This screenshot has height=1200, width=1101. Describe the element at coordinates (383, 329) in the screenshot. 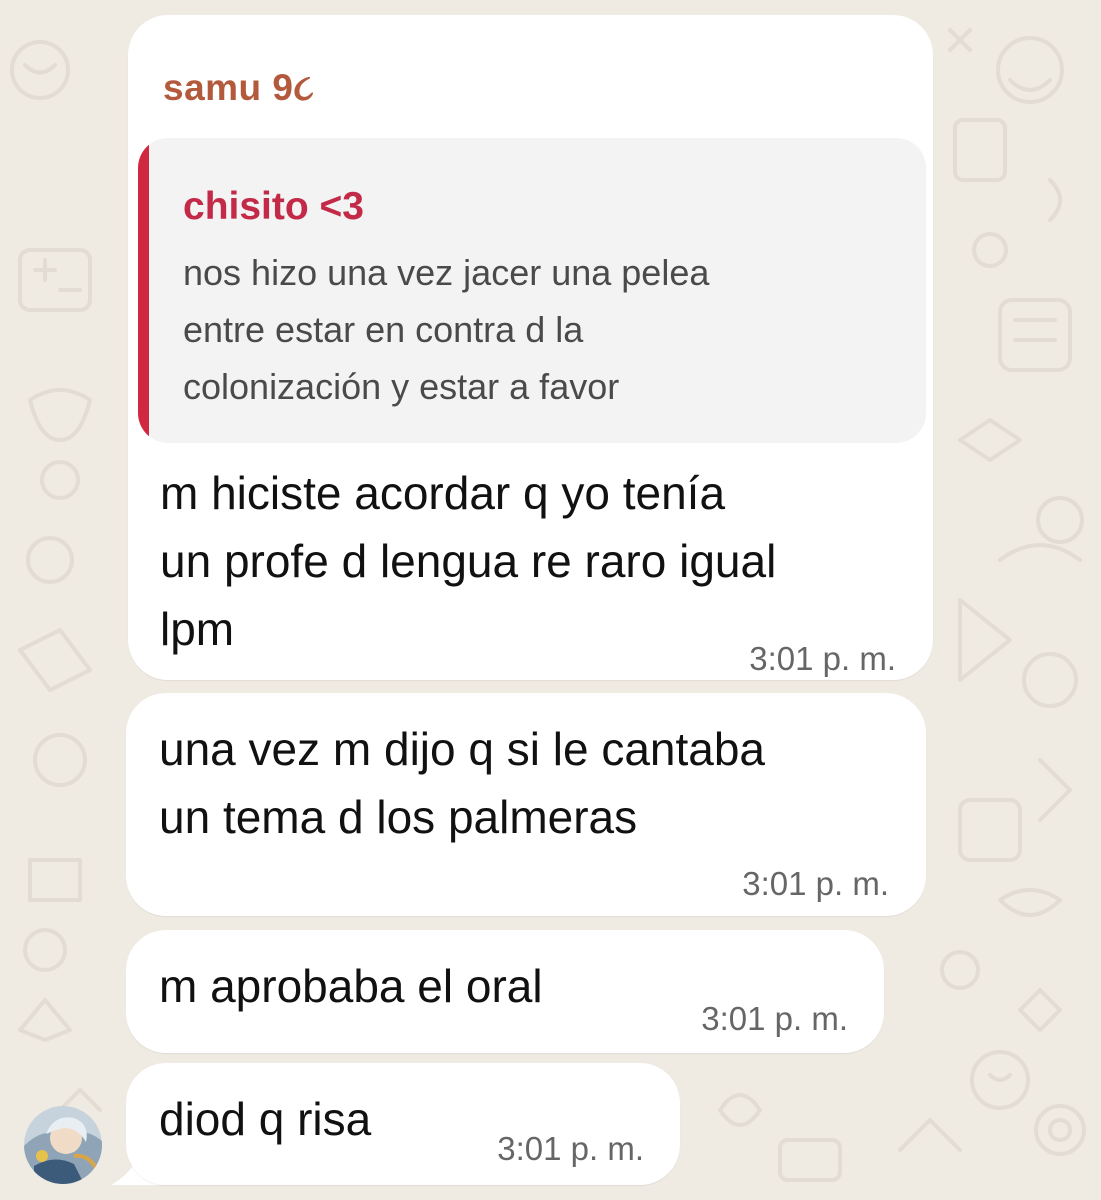

I see `quote-line: entre estar en contra d la` at that location.